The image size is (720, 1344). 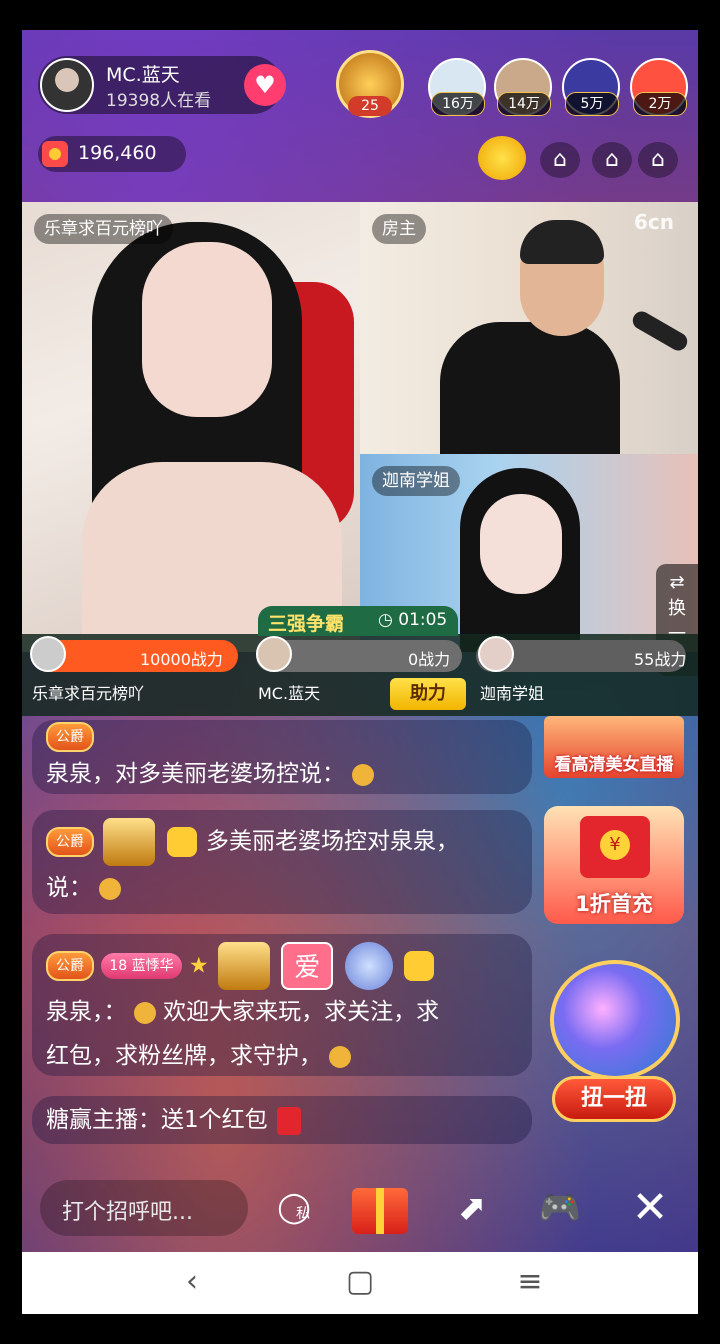 I want to click on first-recharge-promo: ¥ 1折首充, so click(x=614, y=865).